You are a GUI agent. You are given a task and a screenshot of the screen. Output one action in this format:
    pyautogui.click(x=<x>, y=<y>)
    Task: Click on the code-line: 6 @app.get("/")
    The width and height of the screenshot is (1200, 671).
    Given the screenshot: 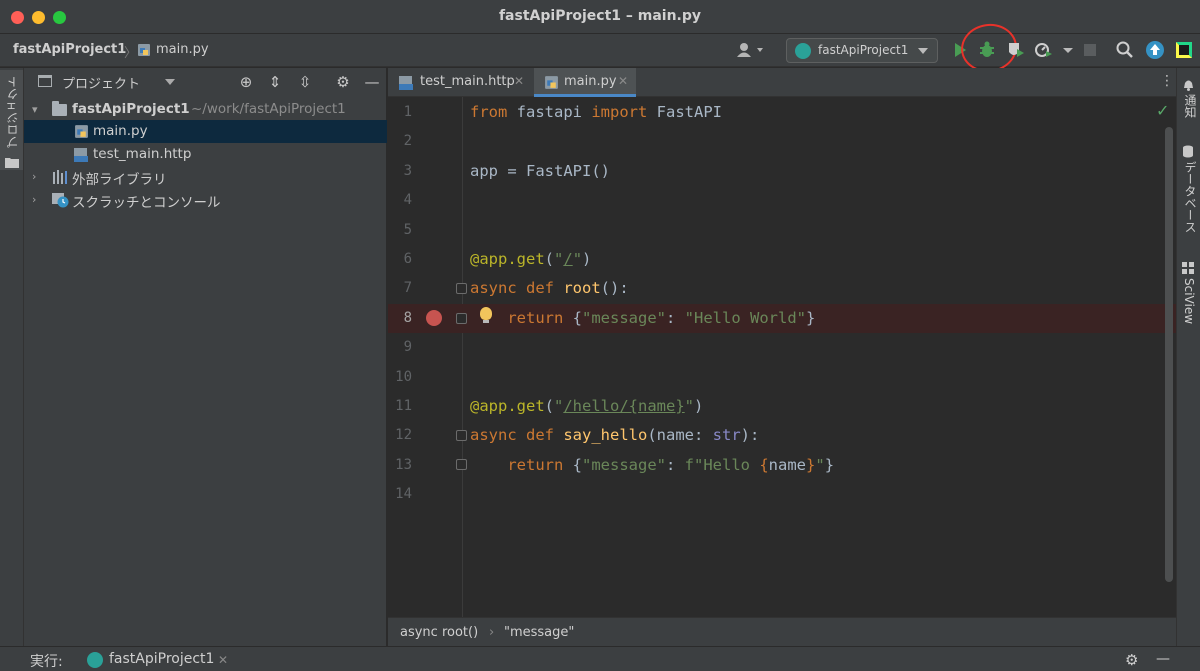 What is the action you would take?
    pyautogui.click(x=782, y=259)
    